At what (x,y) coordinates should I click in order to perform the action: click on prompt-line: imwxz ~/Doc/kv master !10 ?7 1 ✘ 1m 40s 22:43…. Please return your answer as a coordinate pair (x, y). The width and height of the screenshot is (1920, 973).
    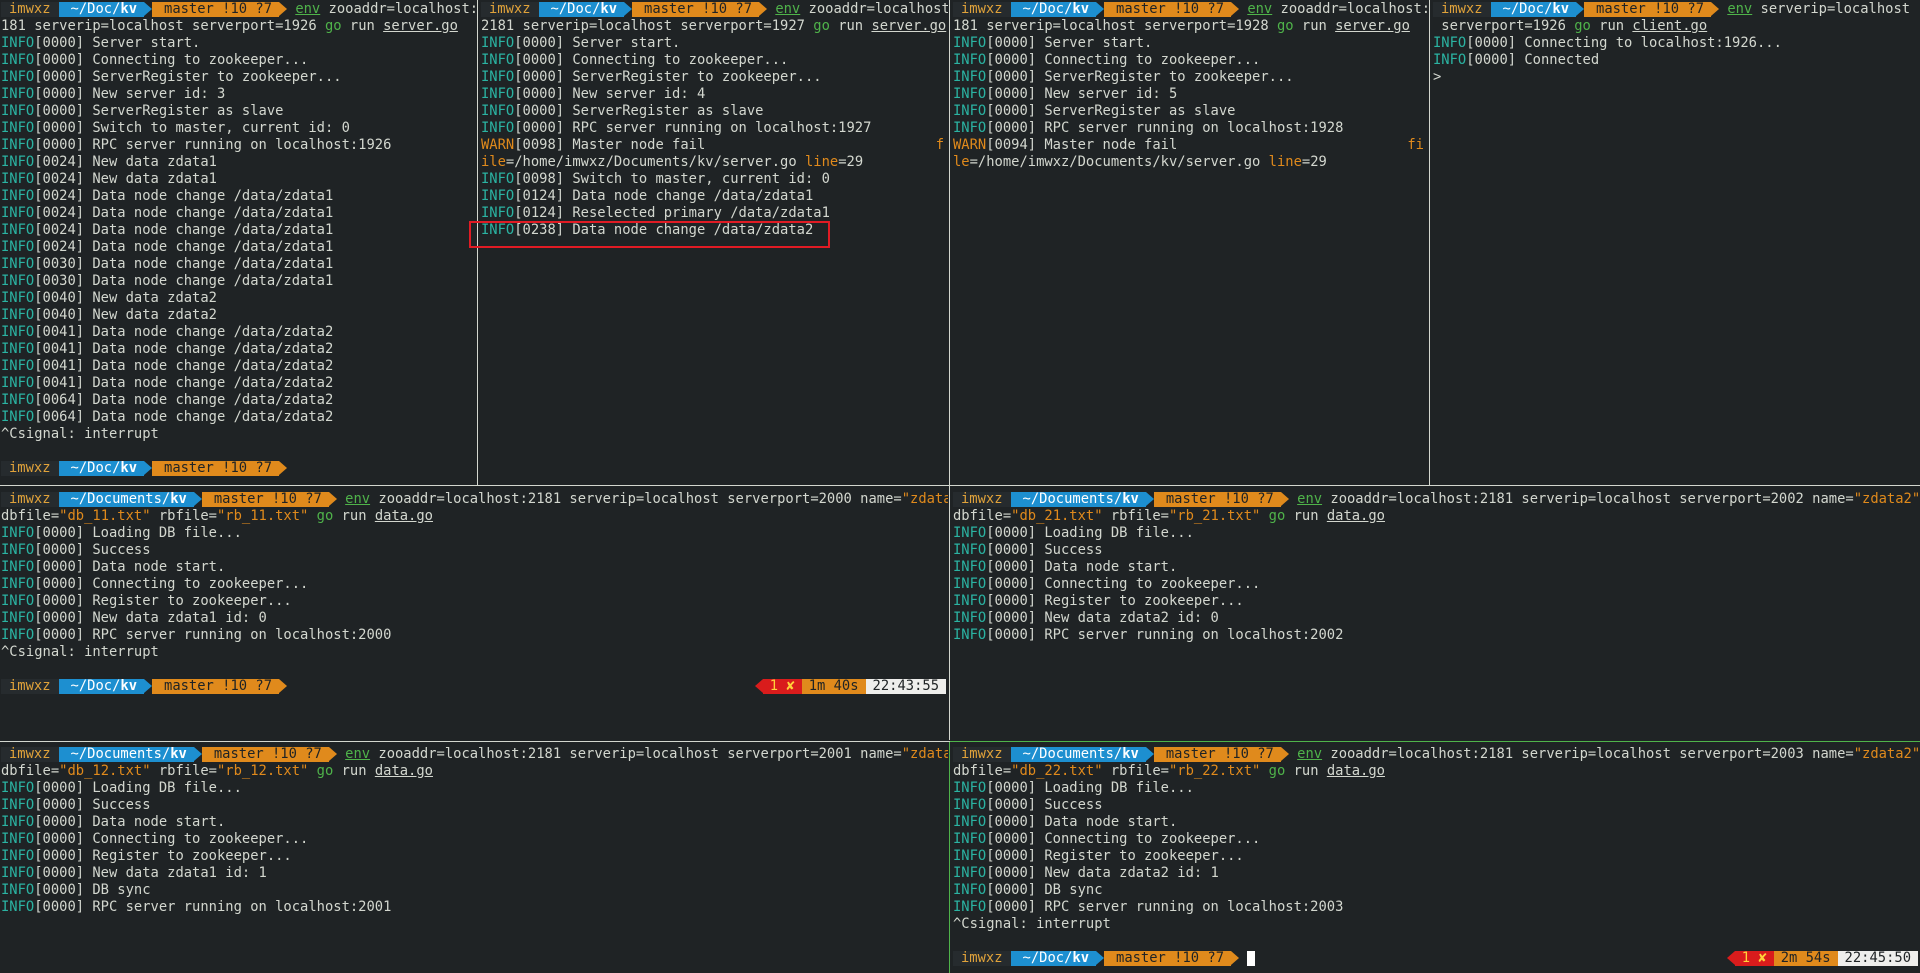
    Looking at the image, I should click on (474, 686).